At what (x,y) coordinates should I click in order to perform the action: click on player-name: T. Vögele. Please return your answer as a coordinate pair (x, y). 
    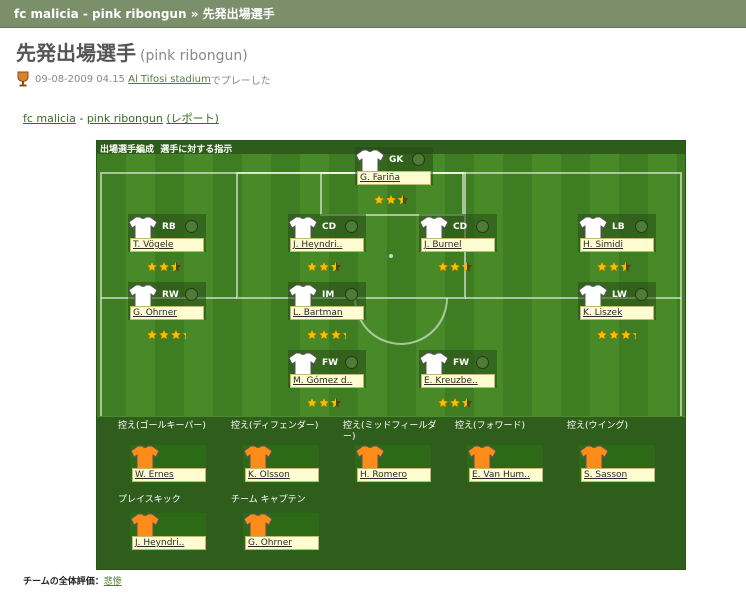
    Looking at the image, I should click on (167, 245).